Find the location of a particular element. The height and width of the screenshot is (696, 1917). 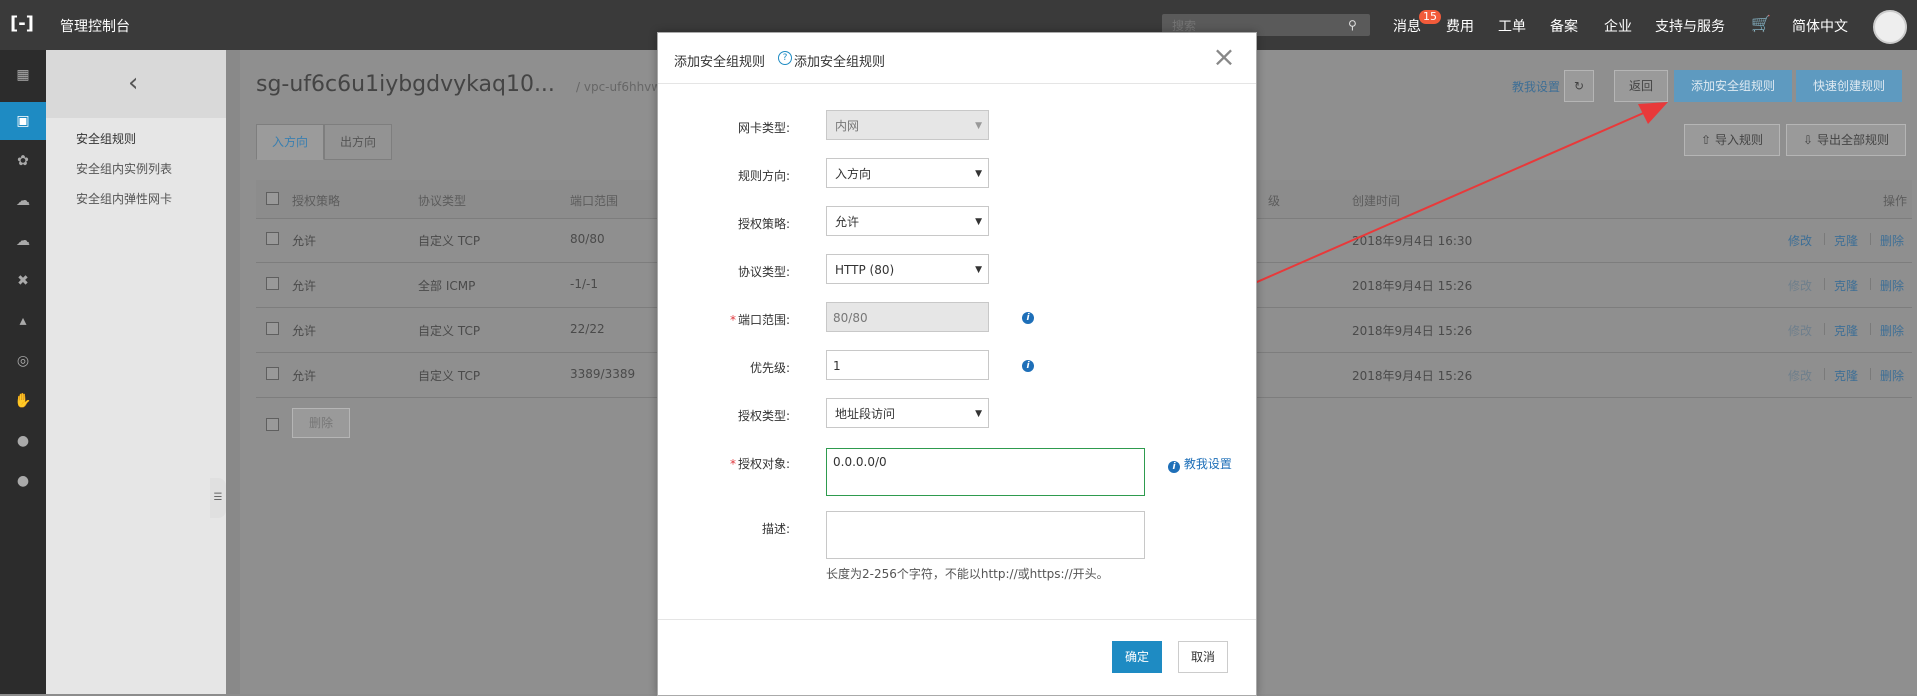

priority-info-icon: i is located at coordinates (1028, 366).